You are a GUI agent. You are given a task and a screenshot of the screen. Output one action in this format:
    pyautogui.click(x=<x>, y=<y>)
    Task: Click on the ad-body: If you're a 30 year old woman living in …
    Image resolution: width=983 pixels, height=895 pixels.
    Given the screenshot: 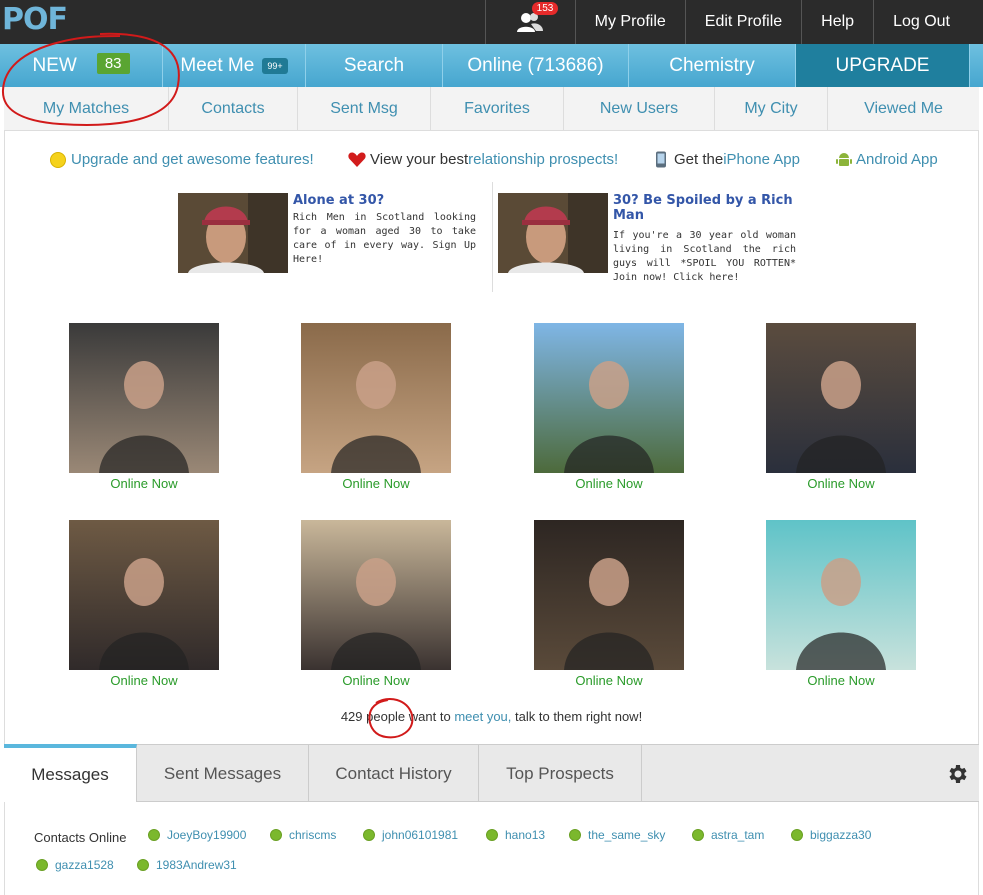 What is the action you would take?
    pyautogui.click(x=704, y=256)
    